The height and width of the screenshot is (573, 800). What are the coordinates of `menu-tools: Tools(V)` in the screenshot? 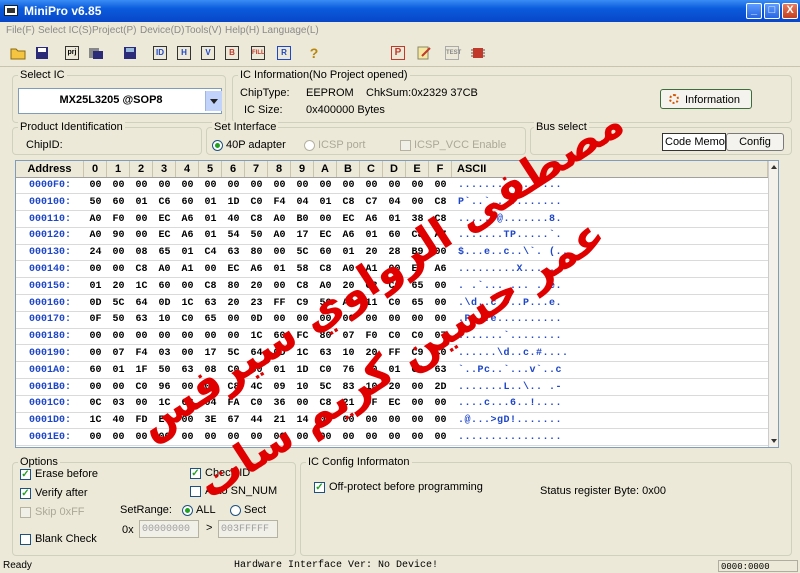 It's located at (203, 30).